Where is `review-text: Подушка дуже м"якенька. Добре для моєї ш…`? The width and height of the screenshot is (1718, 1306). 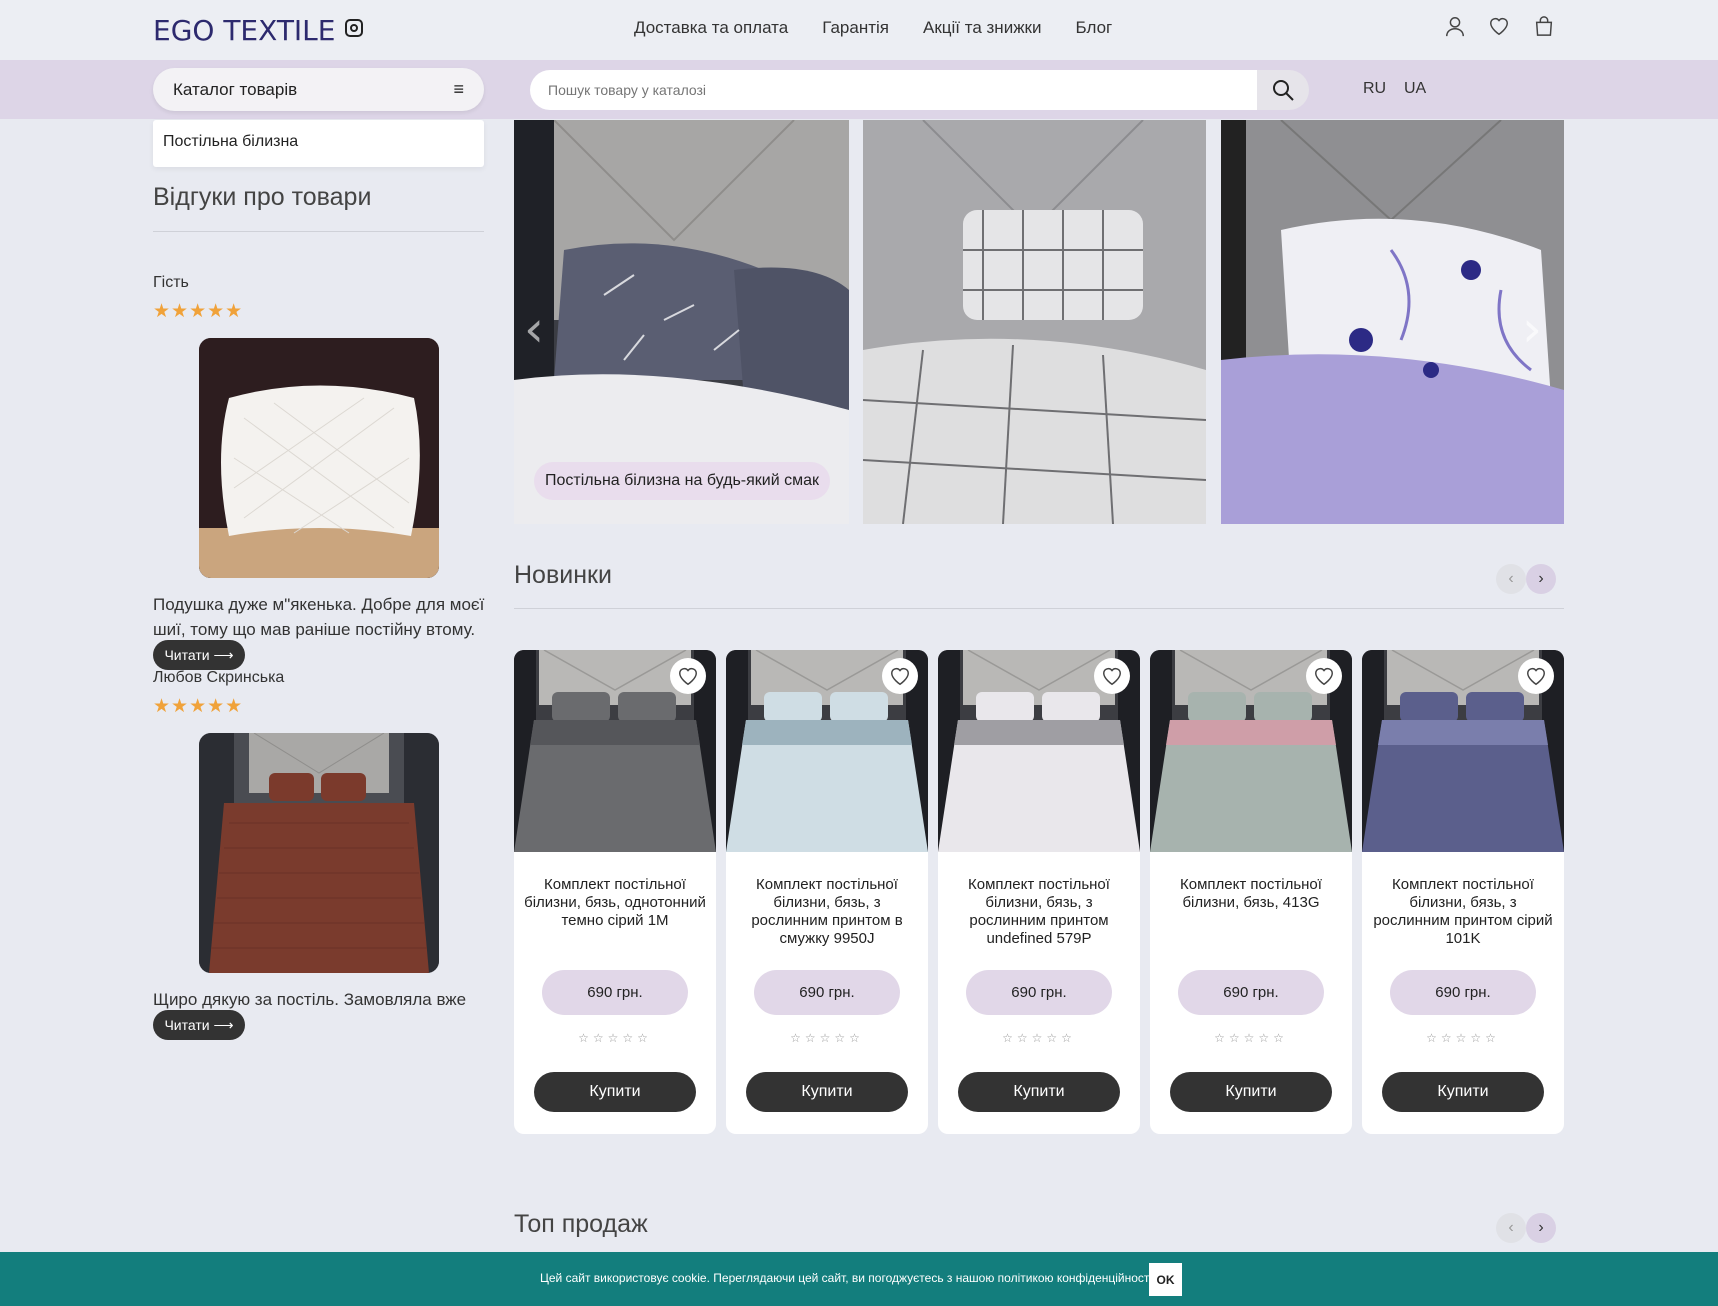 review-text: Подушка дуже м"якенька. Добре для моєї ш… is located at coordinates (319, 617).